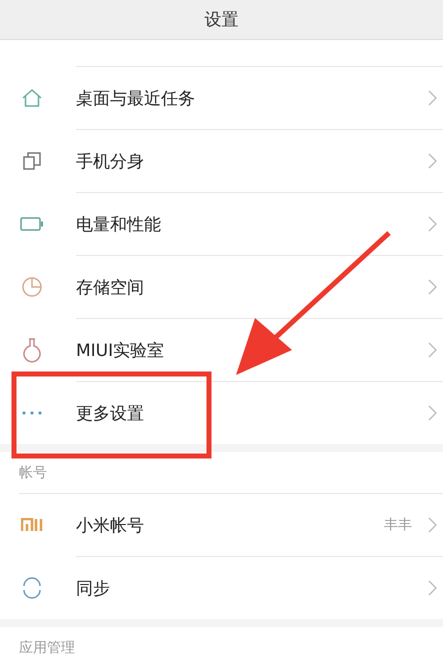 The image size is (443, 668). Describe the element at coordinates (33, 473) in the screenshot. I see `section-heading: 帐号` at that location.